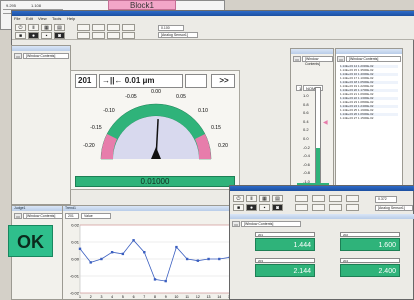  I want to click on x-tick-label: 8, so click(155, 297).